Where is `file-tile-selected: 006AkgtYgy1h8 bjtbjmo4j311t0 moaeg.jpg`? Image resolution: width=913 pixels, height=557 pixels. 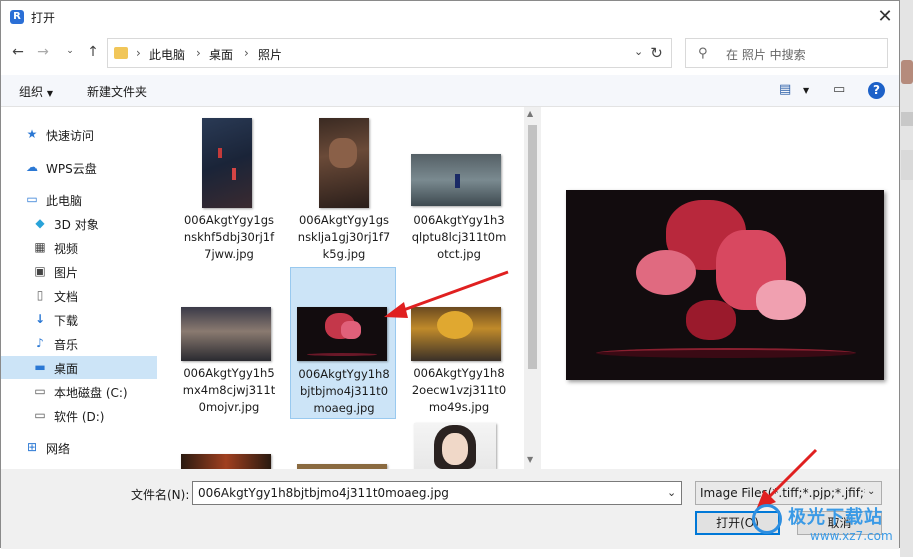 file-tile-selected: 006AkgtYgy1h8 bjtbjmo4j311t0 moaeg.jpg is located at coordinates (343, 343).